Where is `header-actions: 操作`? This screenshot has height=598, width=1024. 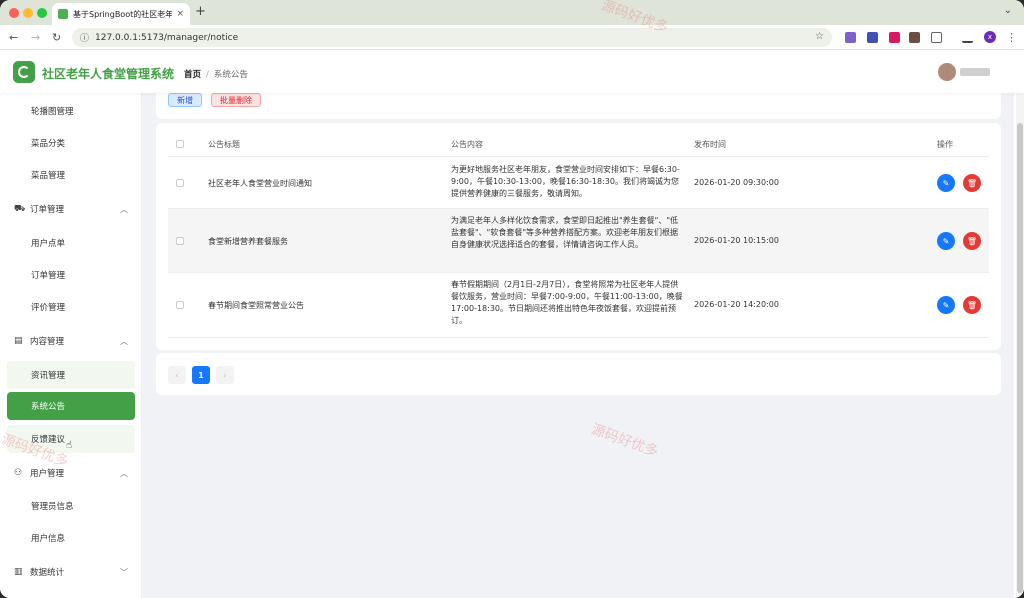
header-actions: 操作 is located at coordinates (945, 144).